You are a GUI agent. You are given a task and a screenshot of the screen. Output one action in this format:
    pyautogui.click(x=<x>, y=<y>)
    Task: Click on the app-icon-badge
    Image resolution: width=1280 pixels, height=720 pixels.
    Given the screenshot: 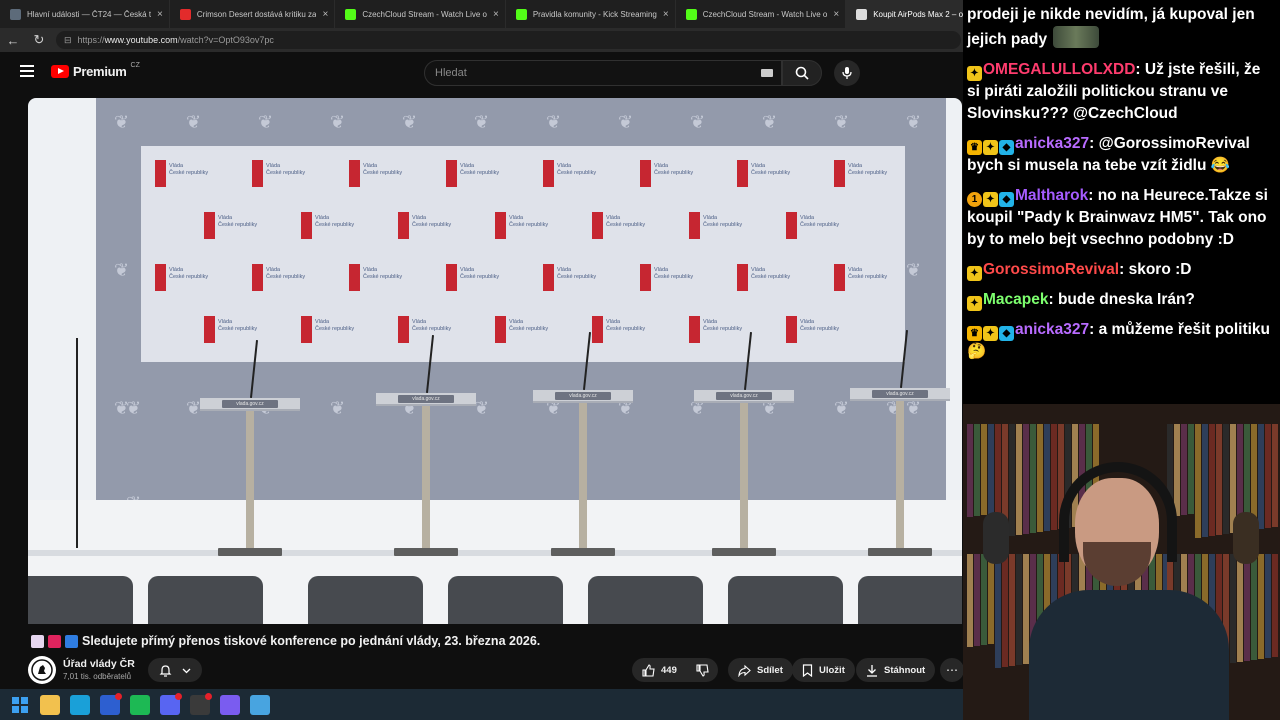 What is the action you would take?
    pyautogui.click(x=111, y=703)
    